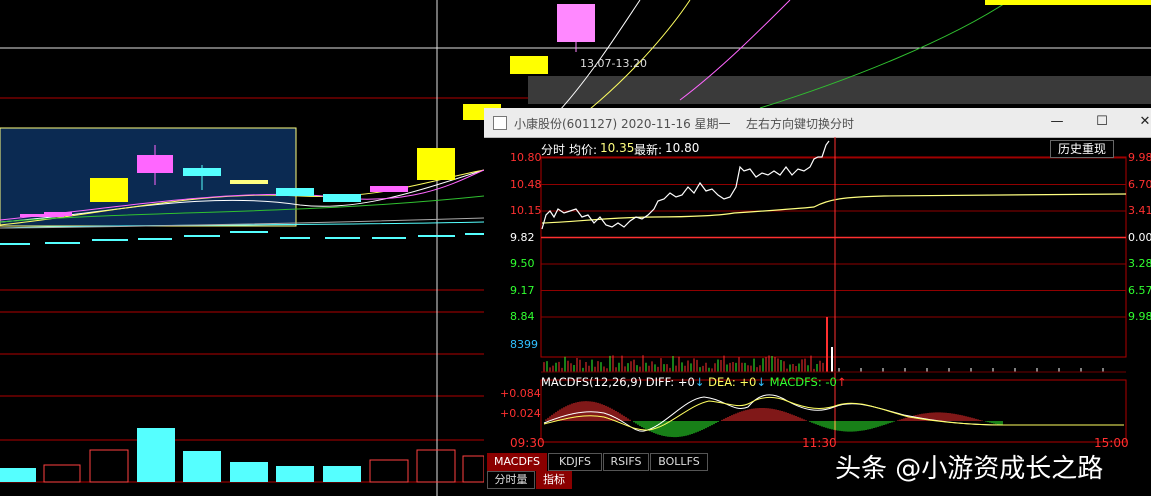  I want to click on tab-rsifs: RSIFS, so click(626, 462).